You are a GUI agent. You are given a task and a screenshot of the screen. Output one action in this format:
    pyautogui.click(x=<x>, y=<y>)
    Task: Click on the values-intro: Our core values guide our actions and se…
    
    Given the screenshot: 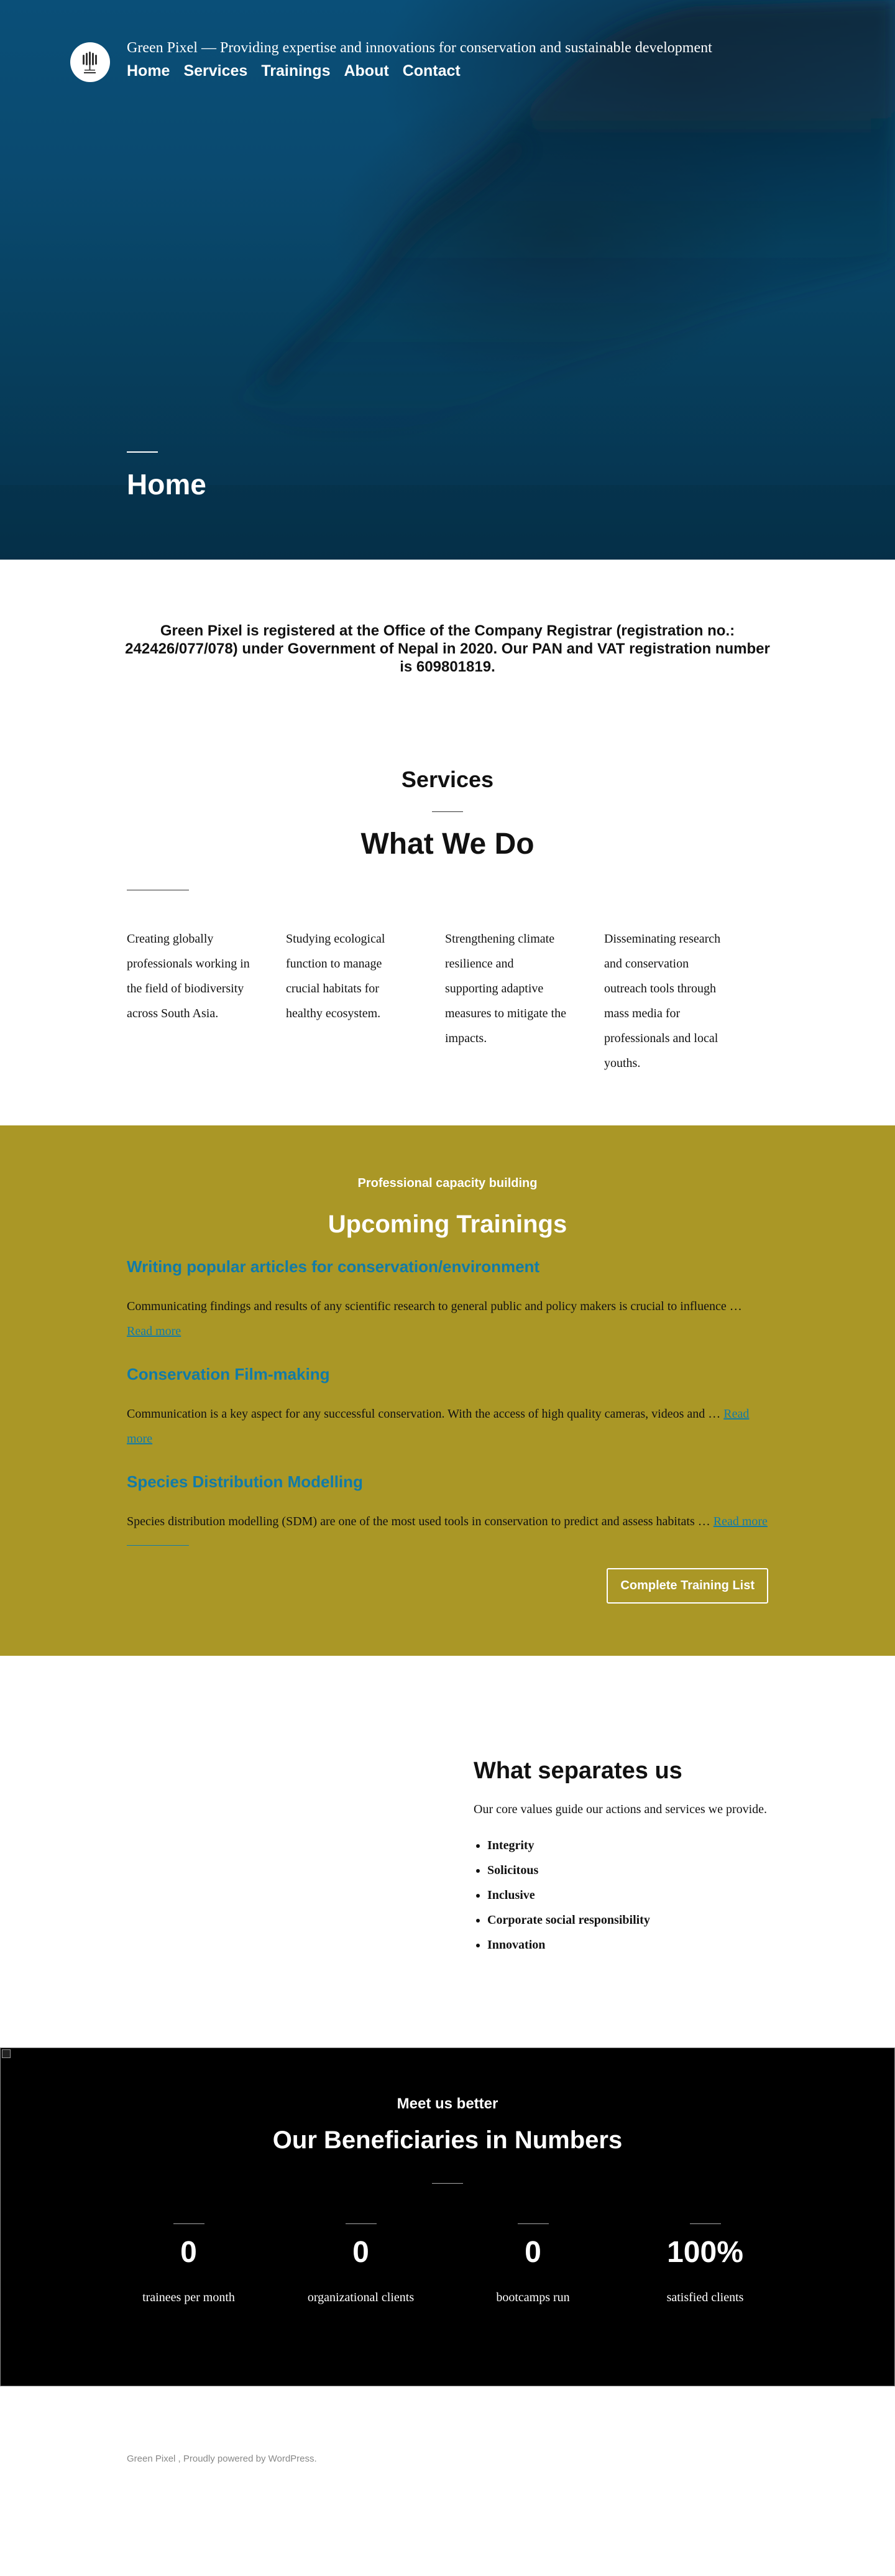 What is the action you would take?
    pyautogui.click(x=621, y=1809)
    